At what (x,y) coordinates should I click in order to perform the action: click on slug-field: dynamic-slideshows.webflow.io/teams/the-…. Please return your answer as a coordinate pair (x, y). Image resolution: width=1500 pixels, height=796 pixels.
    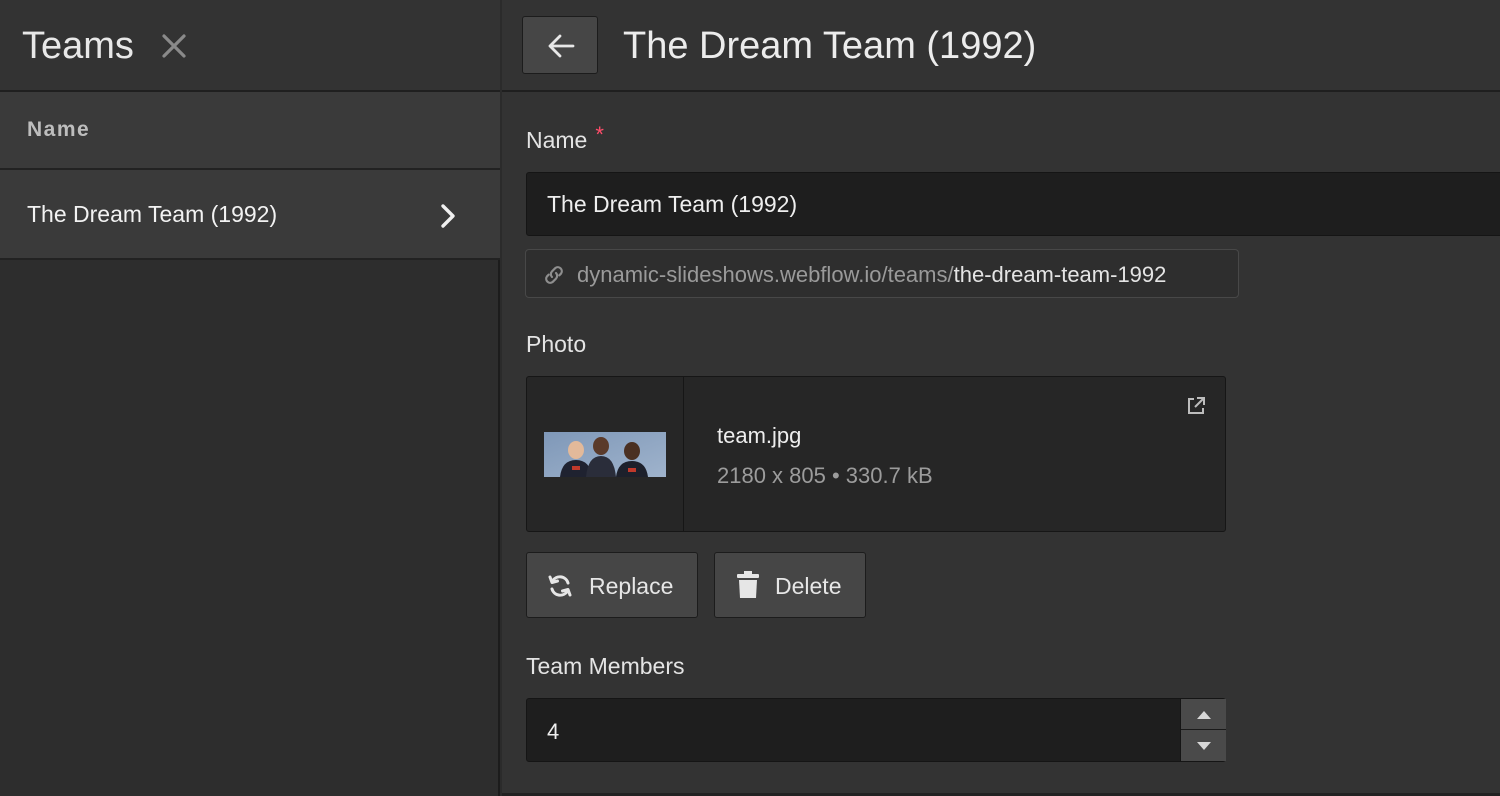
    Looking at the image, I should click on (882, 273).